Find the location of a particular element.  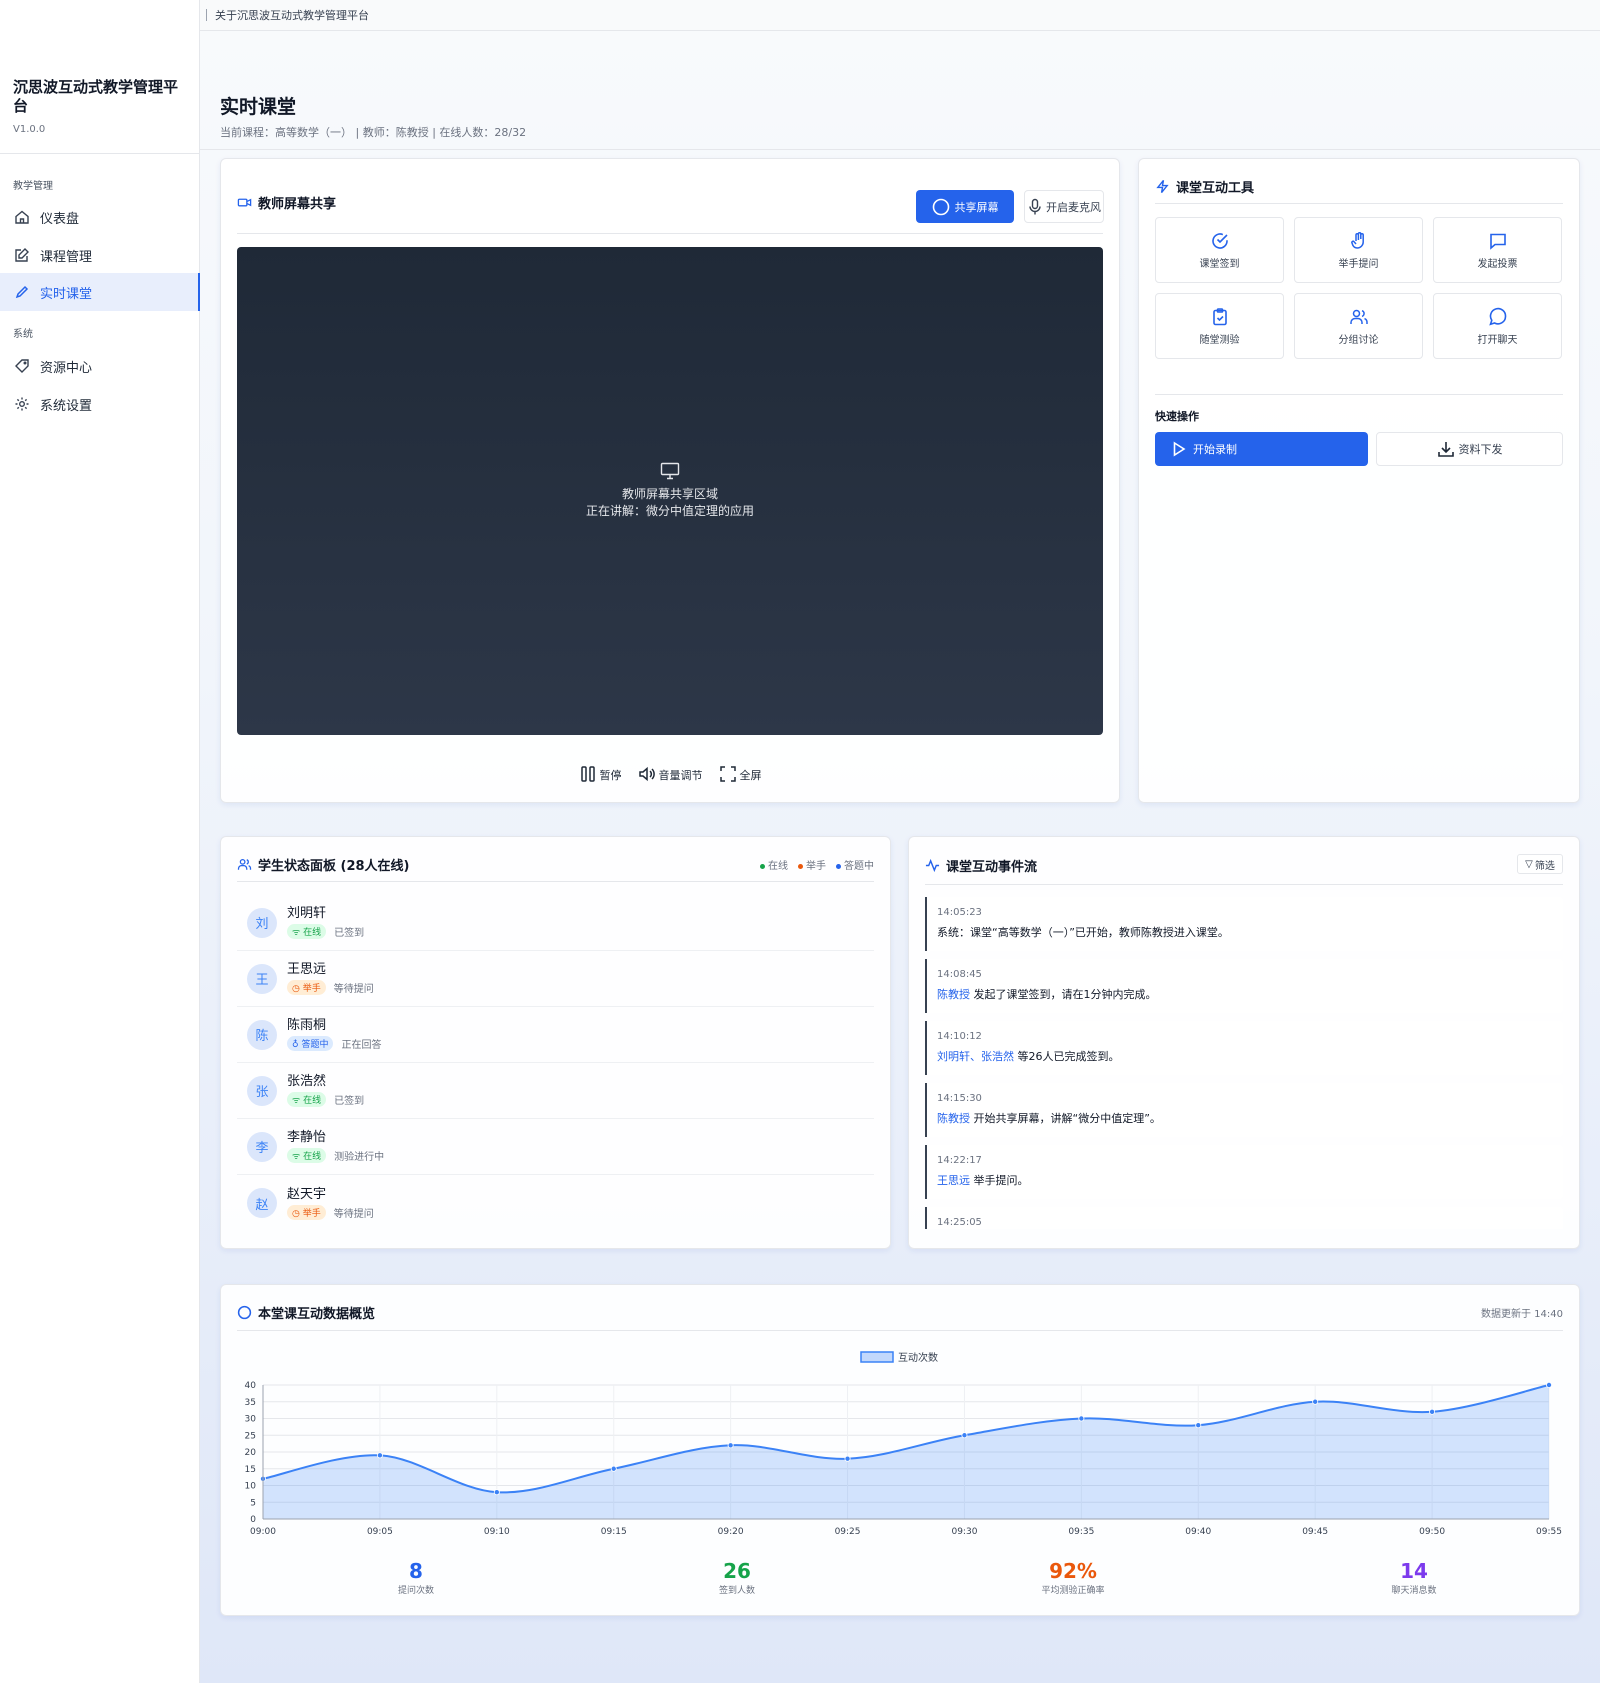

student-row: 刘 刘明轩 ᯤ 在线 已签到 is located at coordinates (555, 923).